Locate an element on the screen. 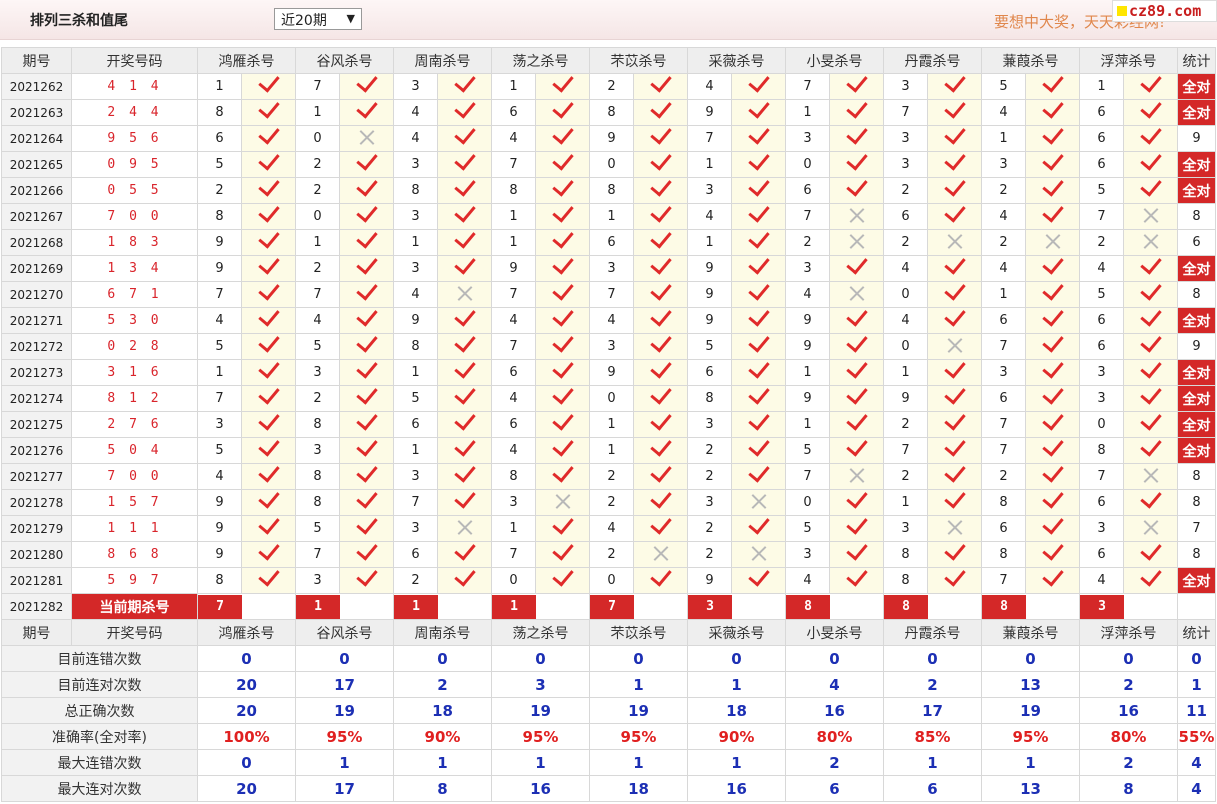 This screenshot has height=804, width=1217. table-row: 2021280 8 6 89 7 6 7 2 2 3 8 8 6 8 is located at coordinates (608, 554).